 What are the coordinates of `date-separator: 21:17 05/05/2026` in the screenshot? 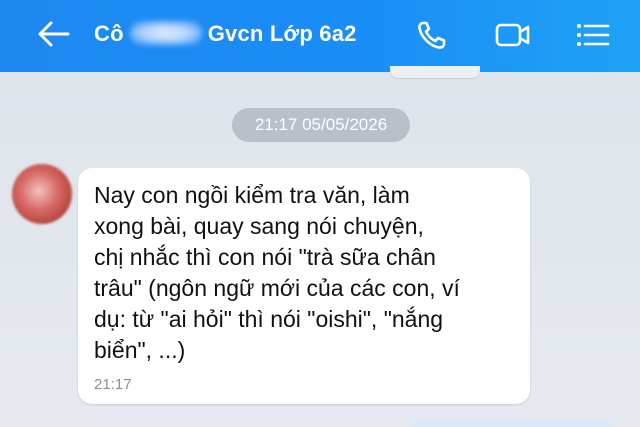 It's located at (321, 125).